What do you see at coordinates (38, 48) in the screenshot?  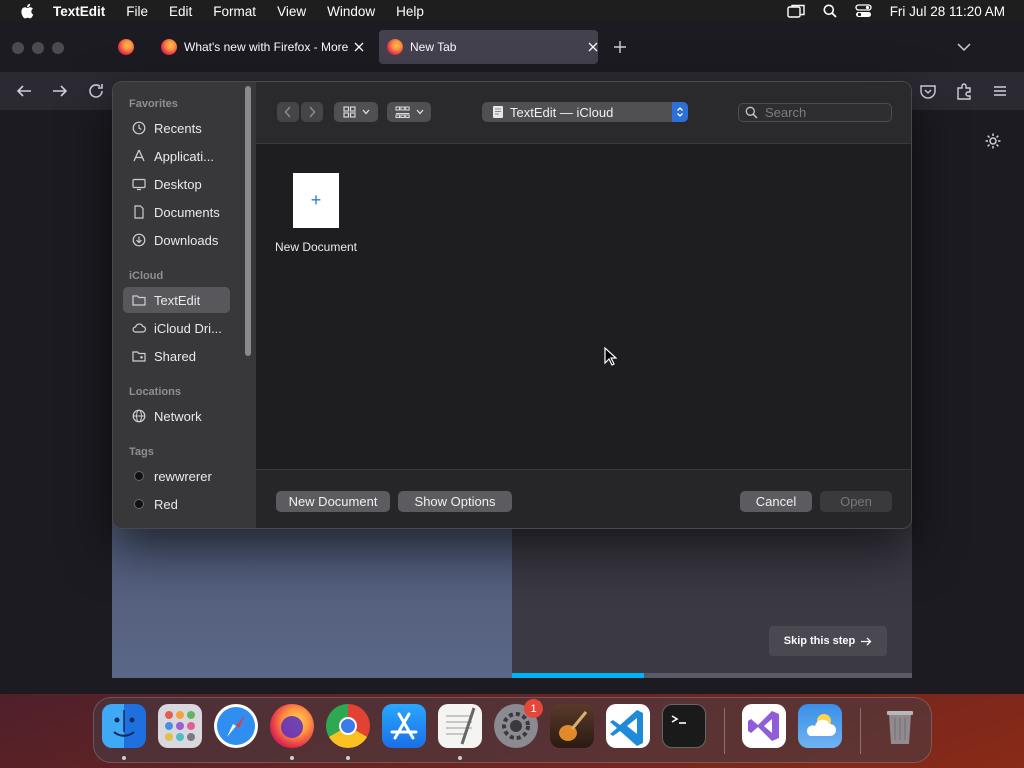 I see `window-minimize-button` at bounding box center [38, 48].